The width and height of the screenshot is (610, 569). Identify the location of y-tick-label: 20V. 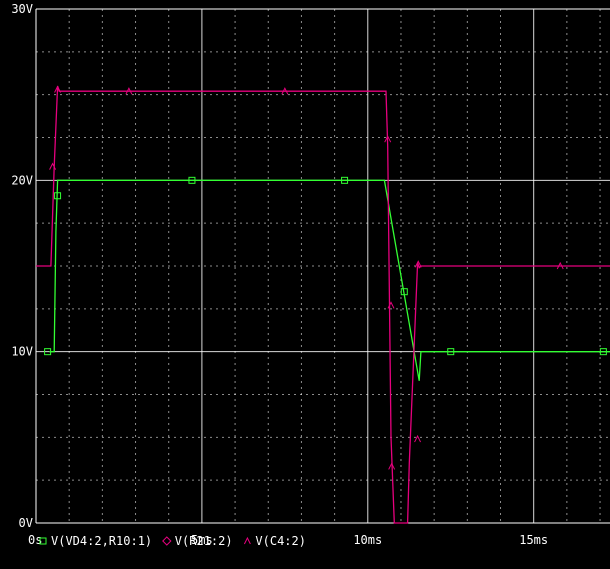
(22, 180).